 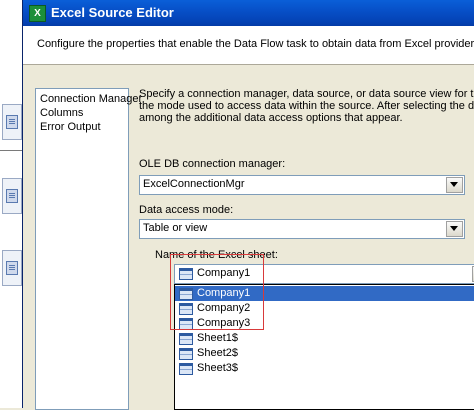 What do you see at coordinates (112, 12) in the screenshot?
I see `window-title: Excel Source Editor` at bounding box center [112, 12].